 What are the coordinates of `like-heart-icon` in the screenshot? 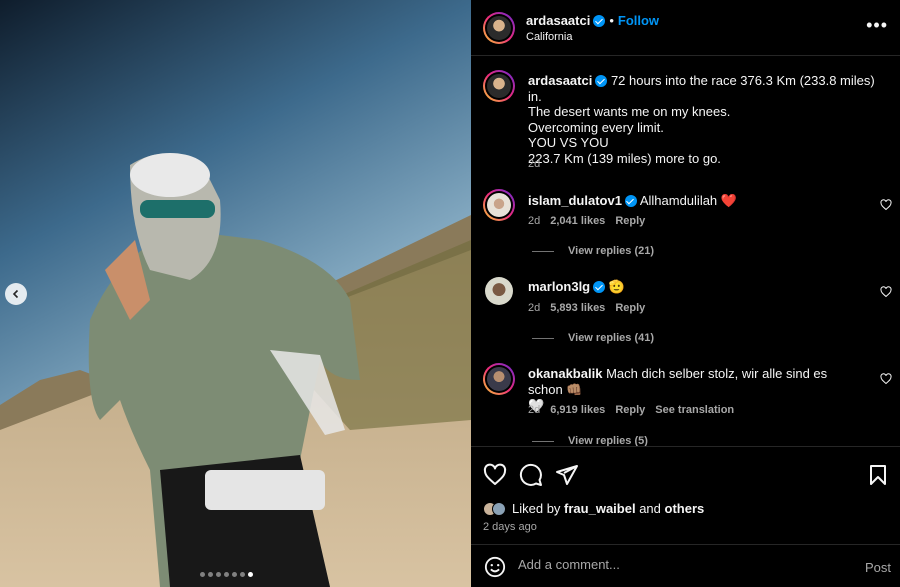 It's located at (495, 475).